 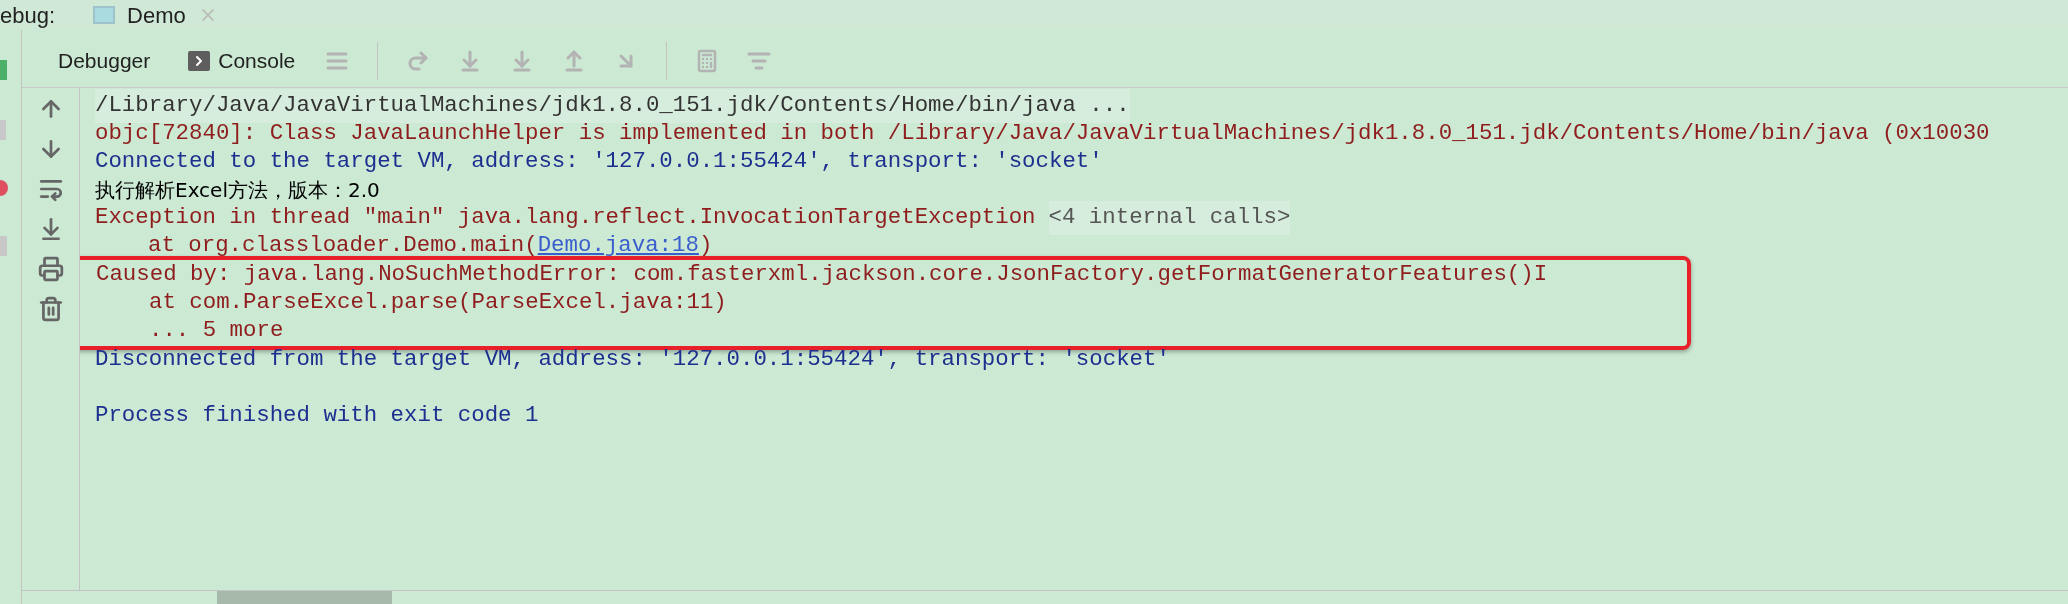 What do you see at coordinates (199, 60) in the screenshot?
I see `terminal-icon` at bounding box center [199, 60].